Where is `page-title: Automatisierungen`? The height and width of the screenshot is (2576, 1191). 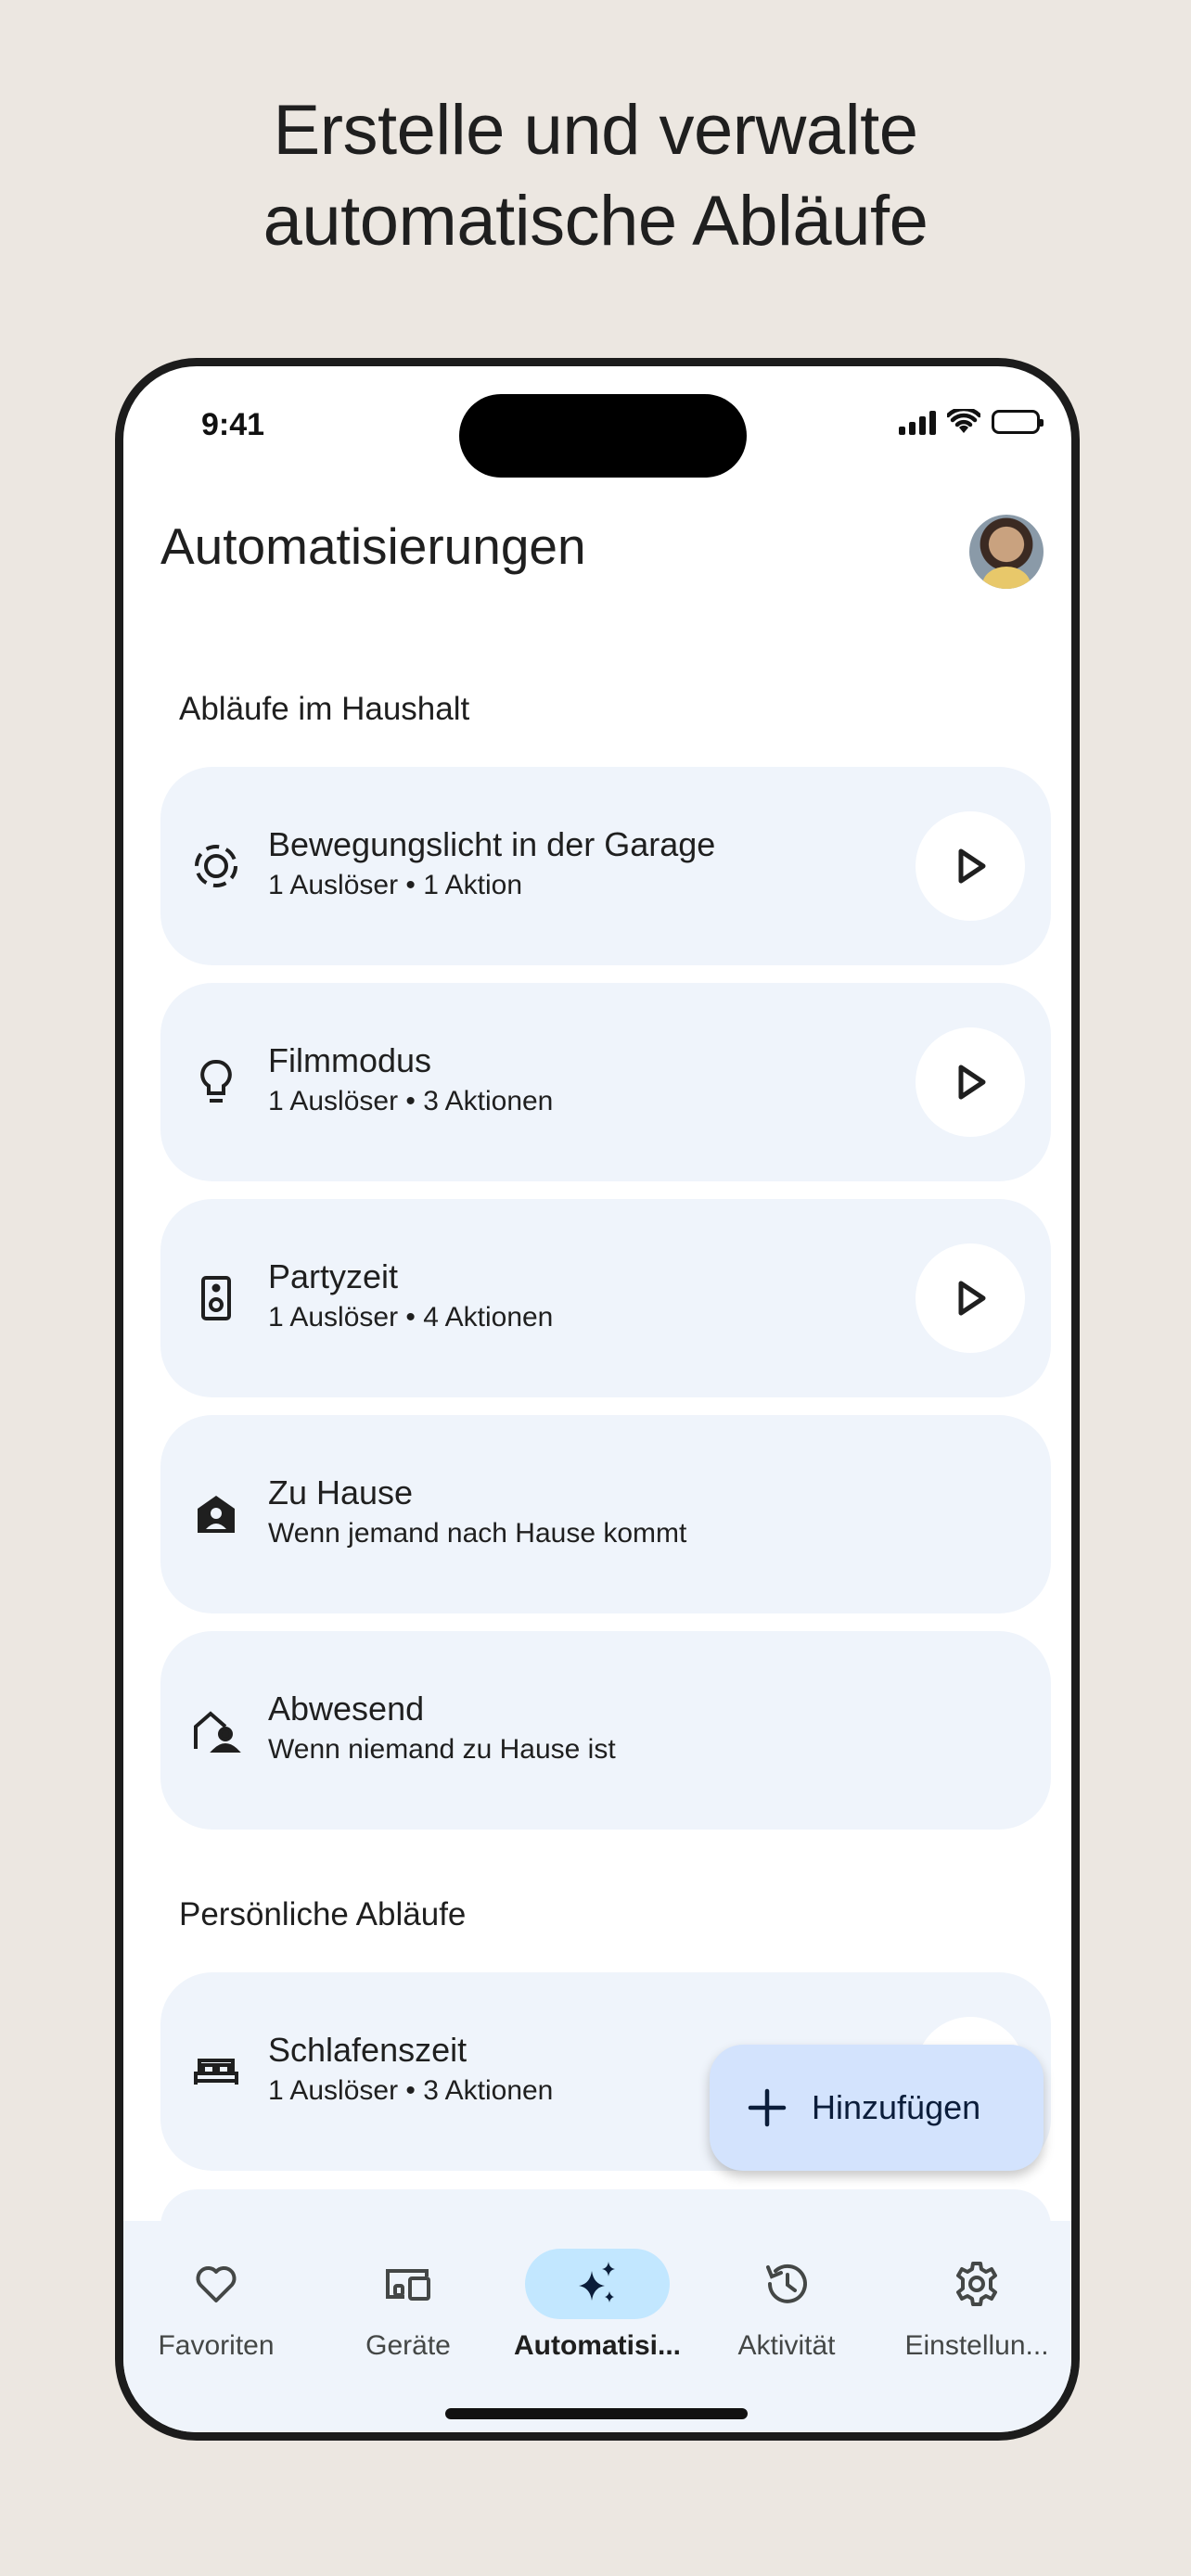 page-title: Automatisierungen is located at coordinates (373, 546).